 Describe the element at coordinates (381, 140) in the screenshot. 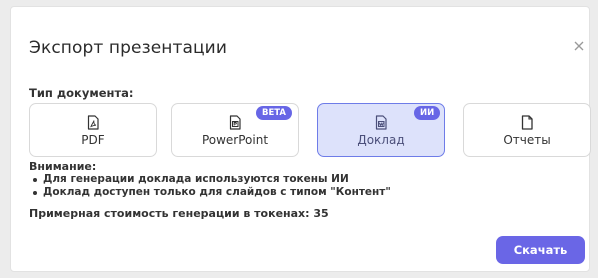

I see `option-report-label: Доклад` at that location.